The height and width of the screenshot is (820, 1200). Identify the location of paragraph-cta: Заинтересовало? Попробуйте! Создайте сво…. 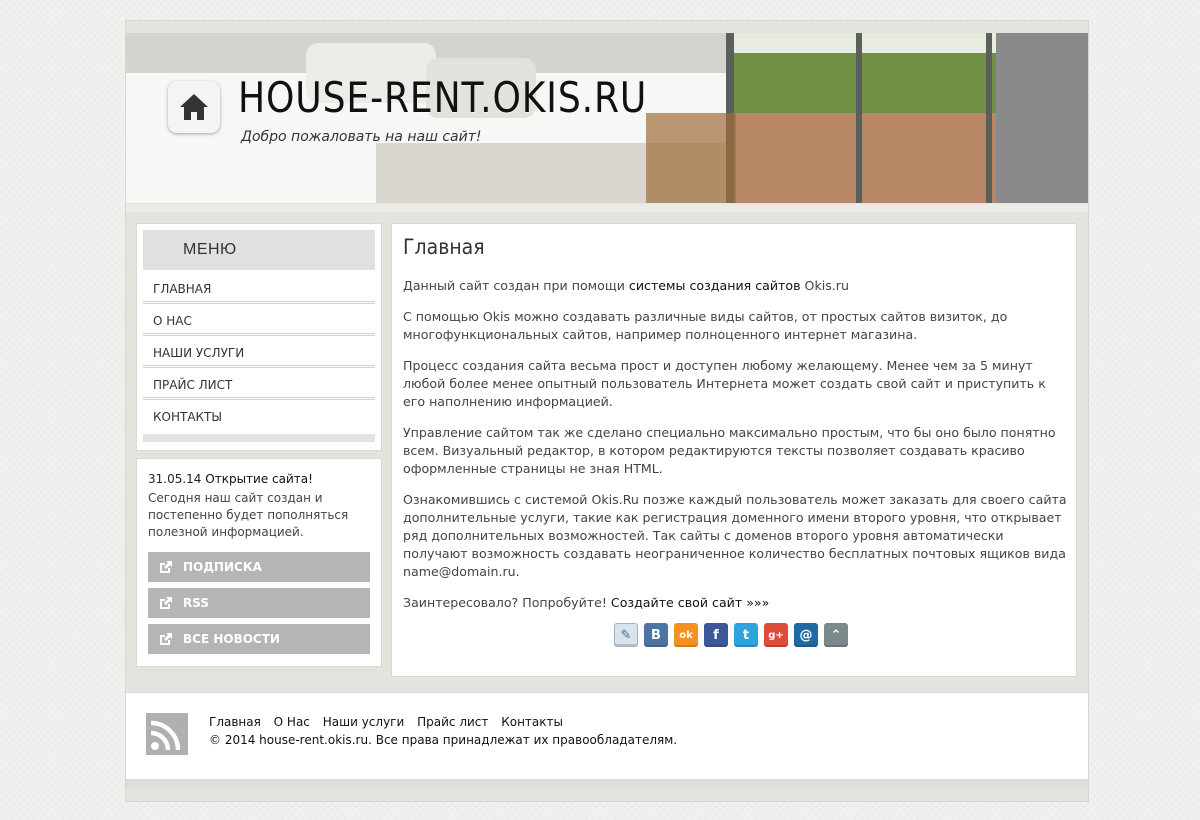
(736, 603).